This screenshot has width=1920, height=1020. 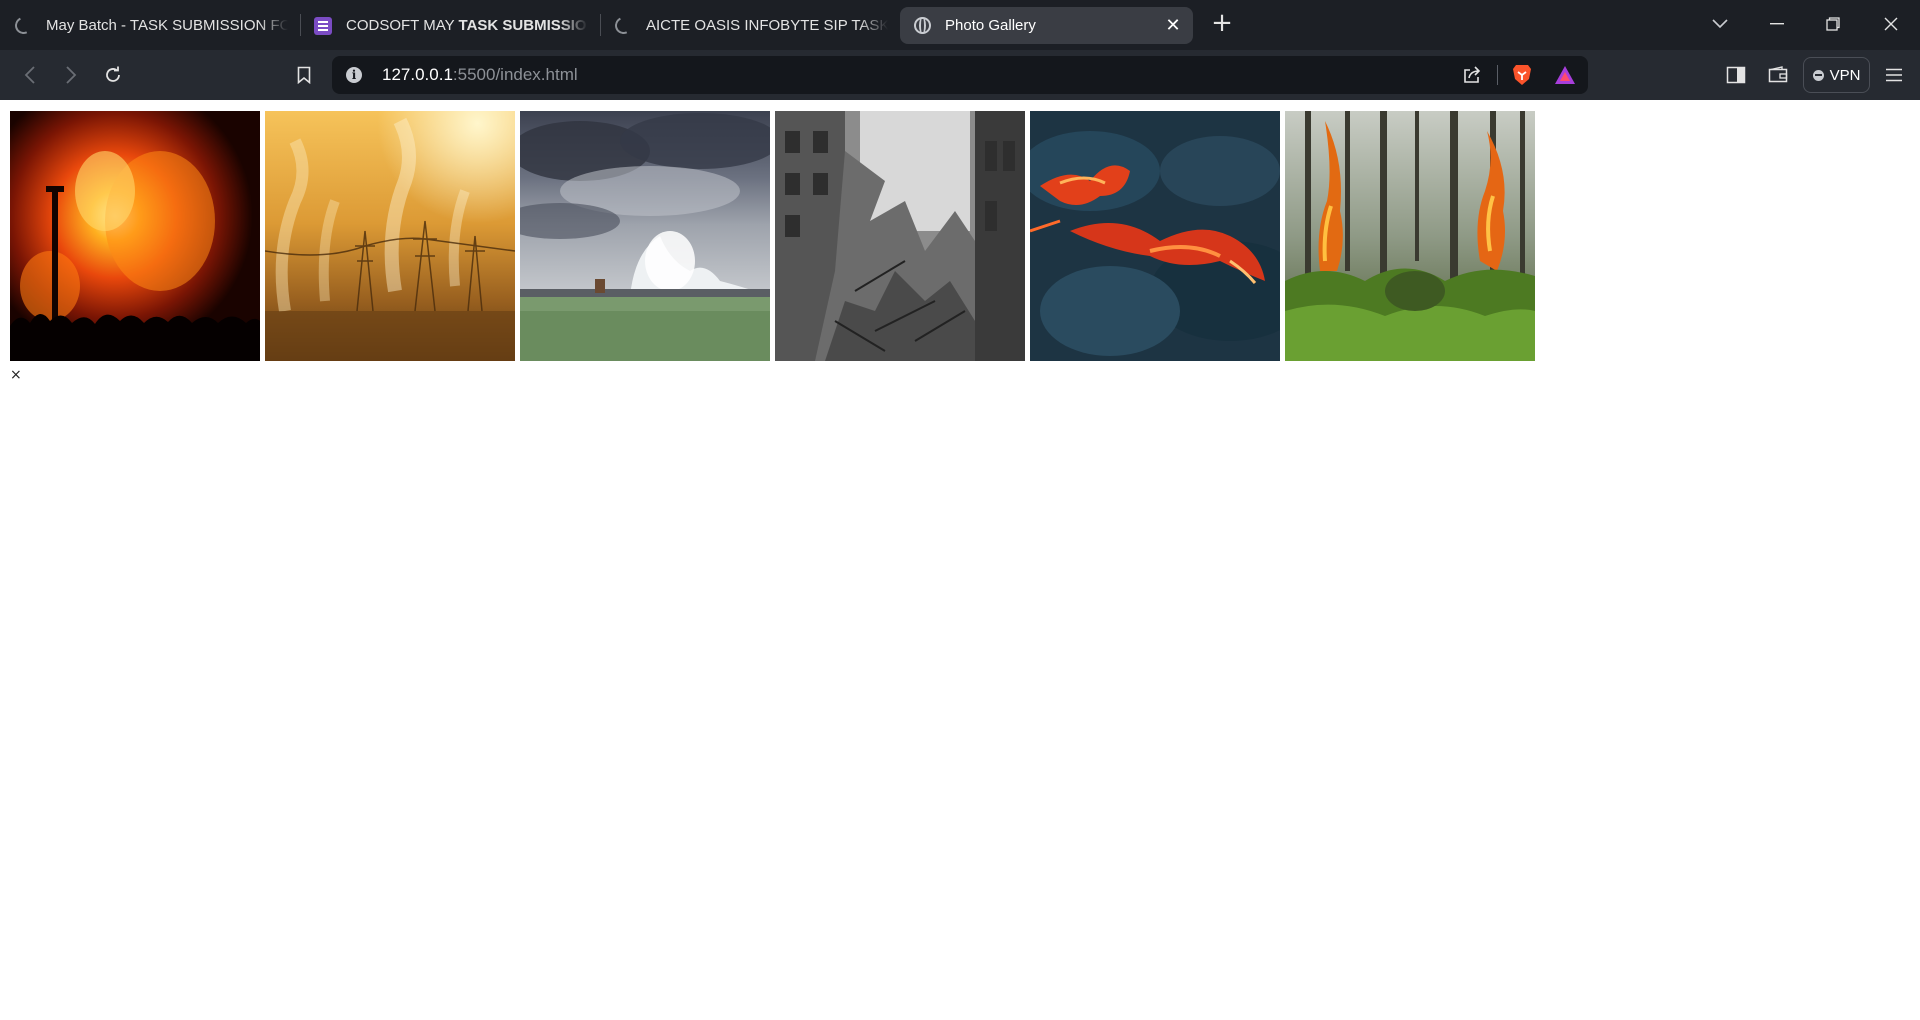 What do you see at coordinates (645, 236) in the screenshot?
I see `gallery-photo-storm` at bounding box center [645, 236].